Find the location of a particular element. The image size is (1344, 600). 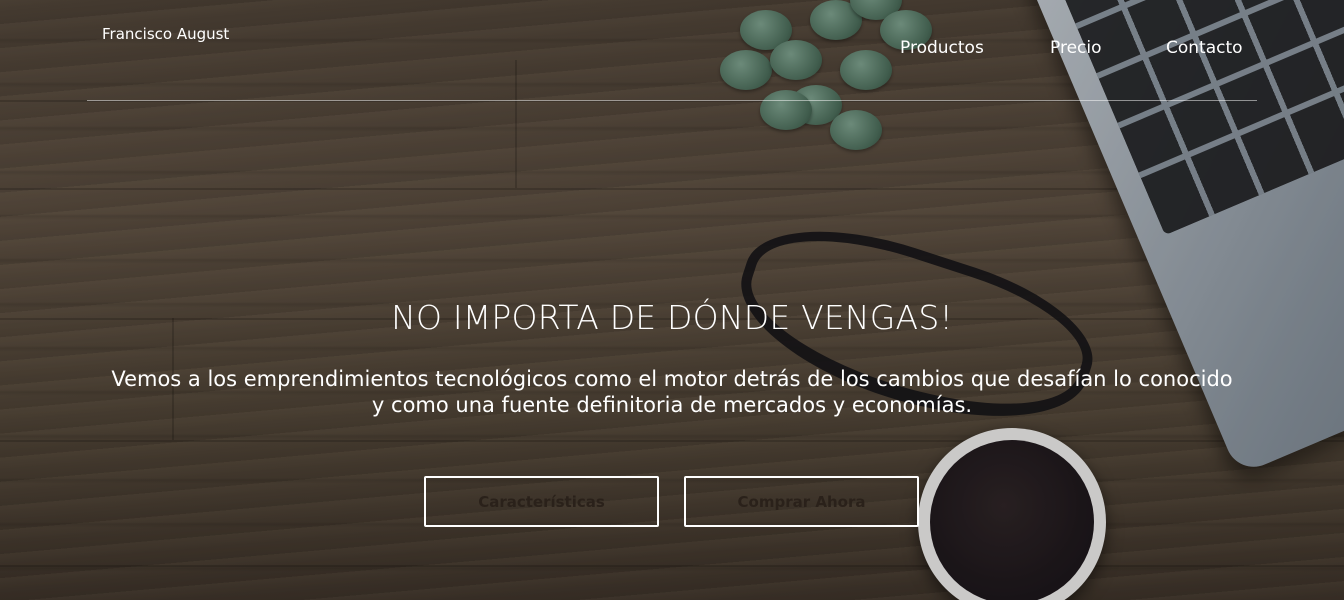

nav-link-productos: Productos is located at coordinates (942, 48).